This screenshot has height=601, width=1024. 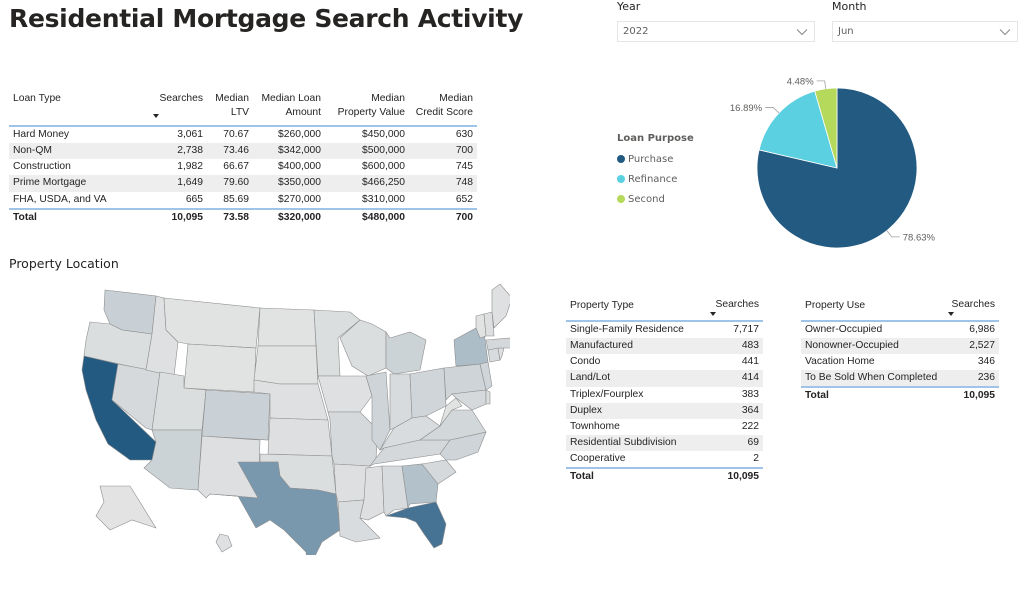 What do you see at coordinates (443, 109) in the screenshot?
I see `col-median-credit-score: Median Credit Score` at bounding box center [443, 109].